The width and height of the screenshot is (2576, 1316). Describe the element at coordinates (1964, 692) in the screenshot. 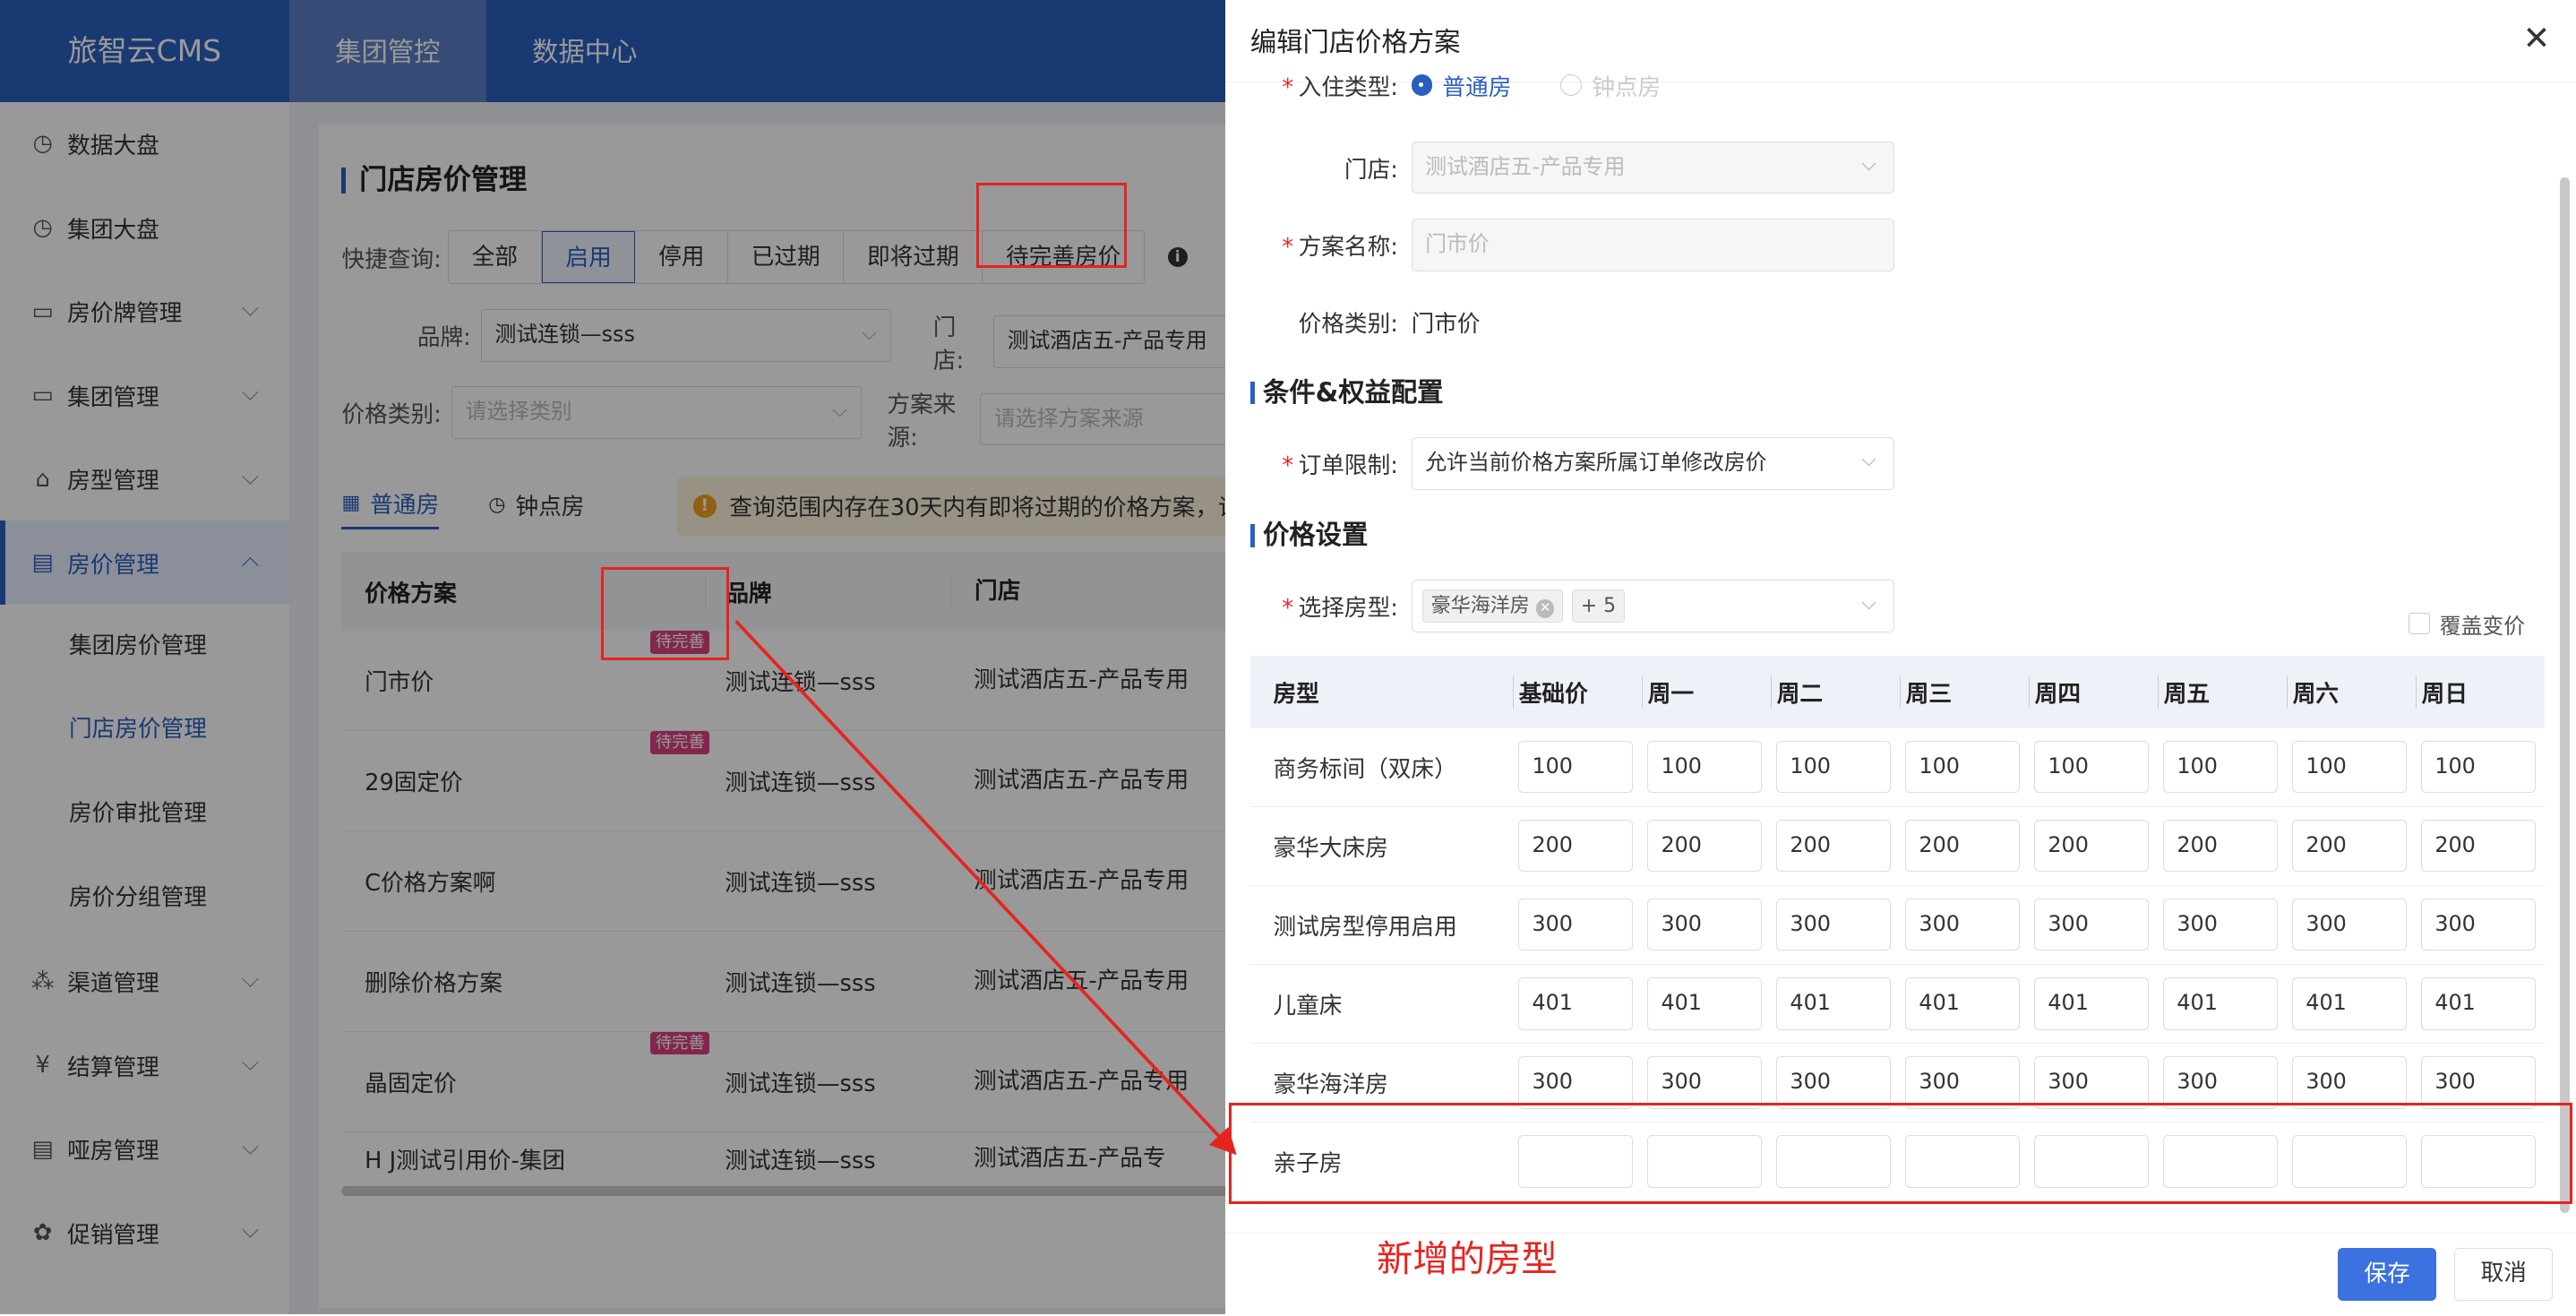

I see `col-wed: 周三` at that location.